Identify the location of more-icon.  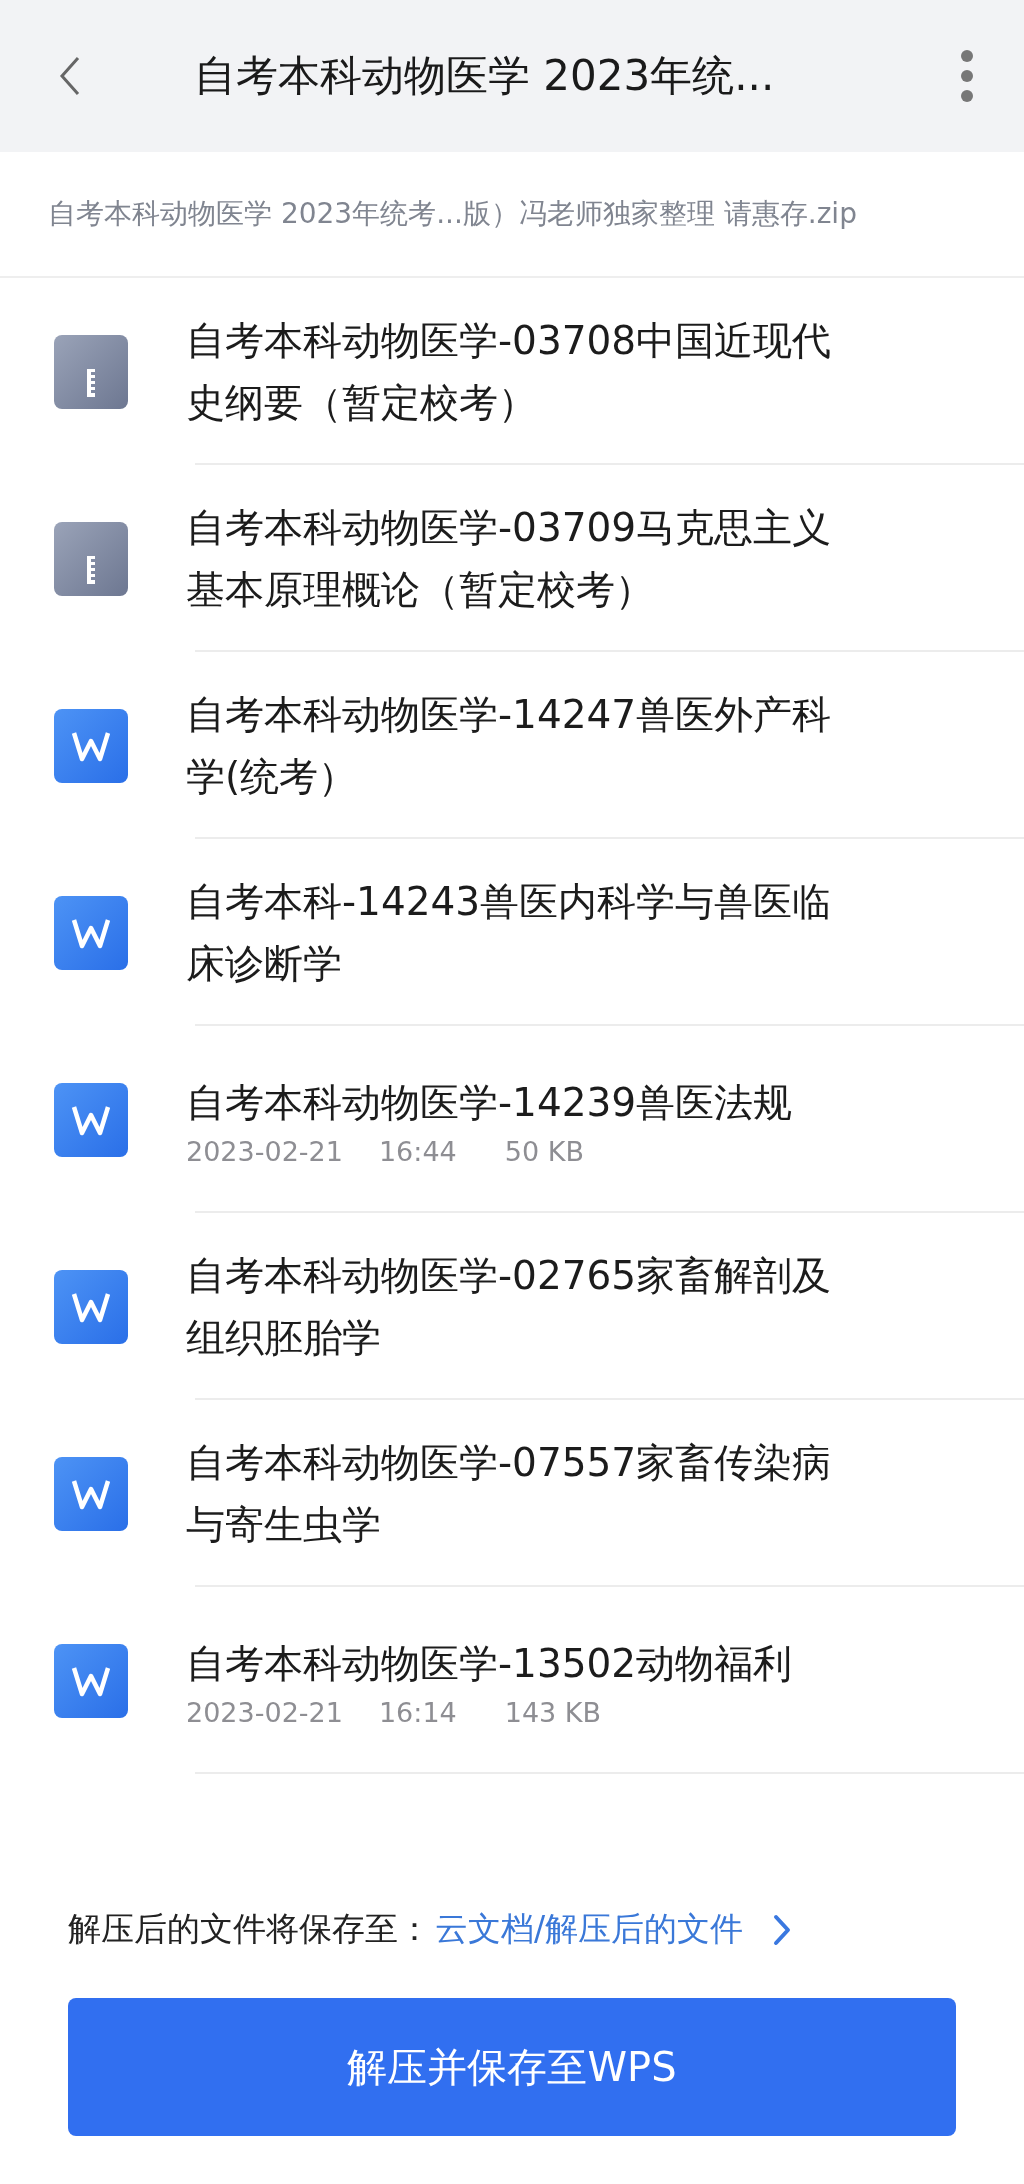
(967, 76).